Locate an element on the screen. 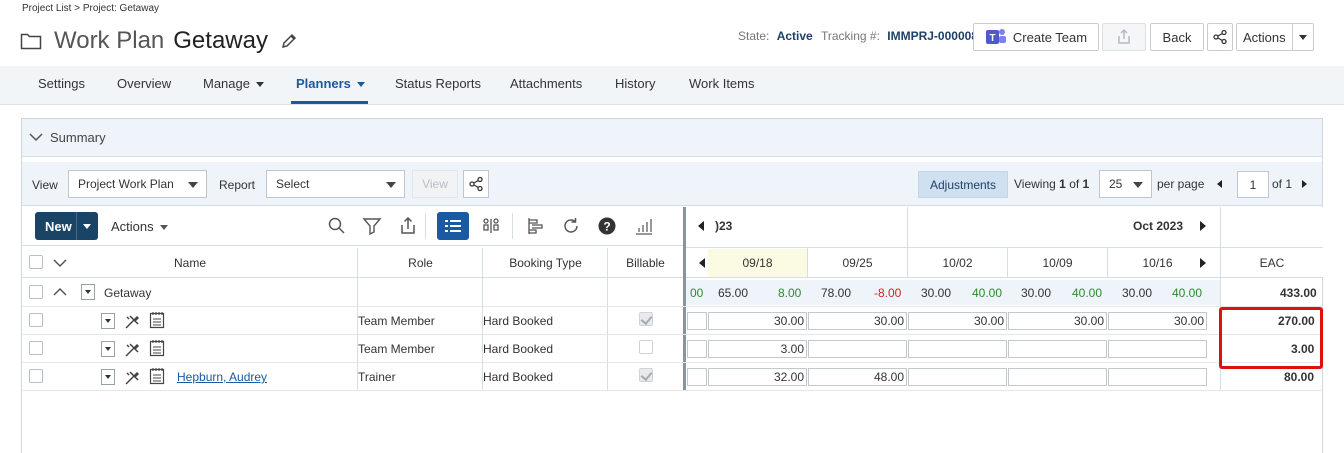  chevron-up-icon is located at coordinates (60, 292).